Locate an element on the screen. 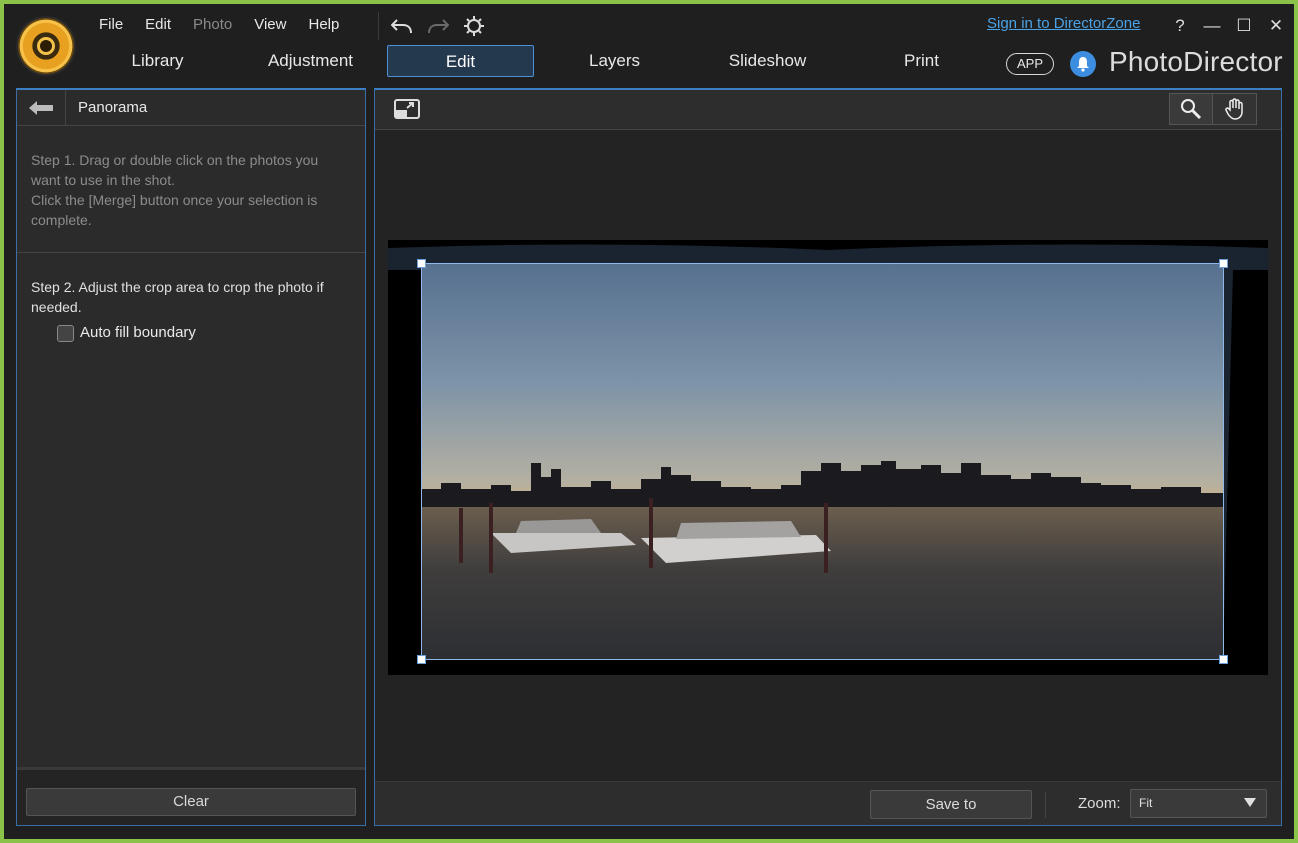 The image size is (1298, 843). close-button: ✕ is located at coordinates (1276, 26).